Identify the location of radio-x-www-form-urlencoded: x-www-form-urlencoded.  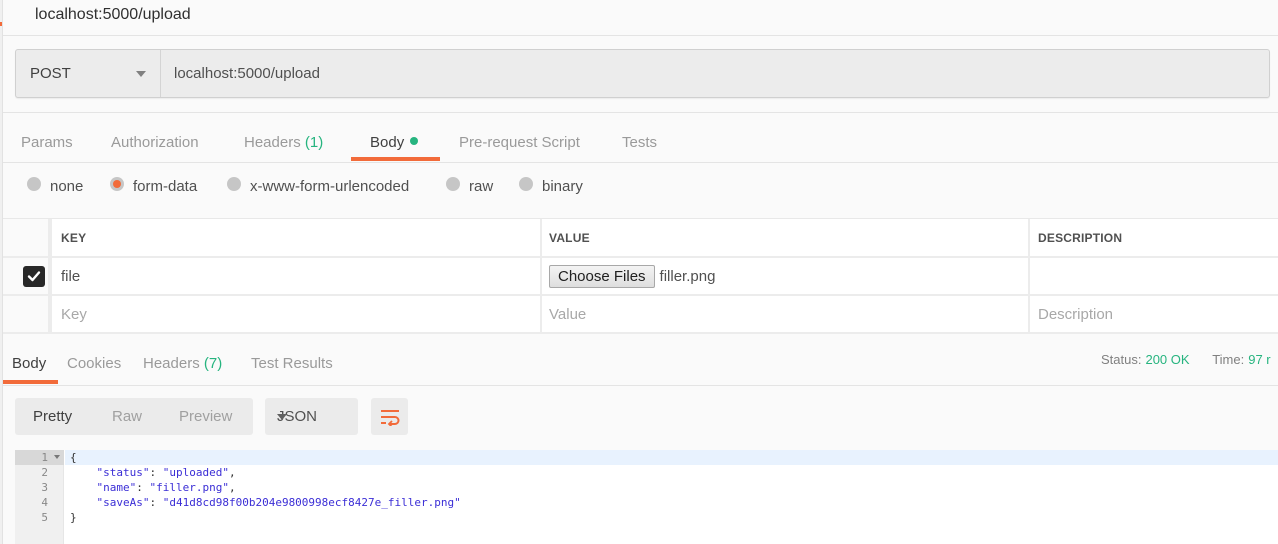
(318, 185).